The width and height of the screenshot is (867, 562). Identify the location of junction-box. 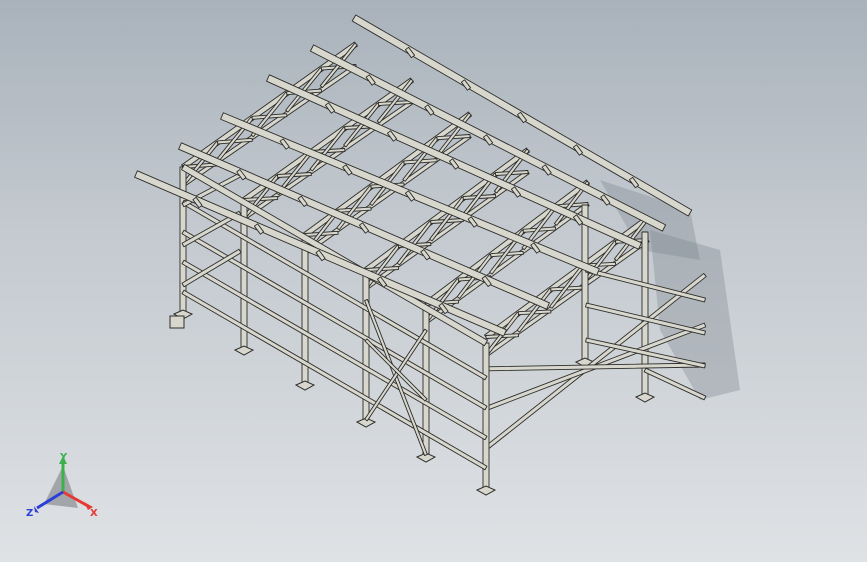
(177, 322).